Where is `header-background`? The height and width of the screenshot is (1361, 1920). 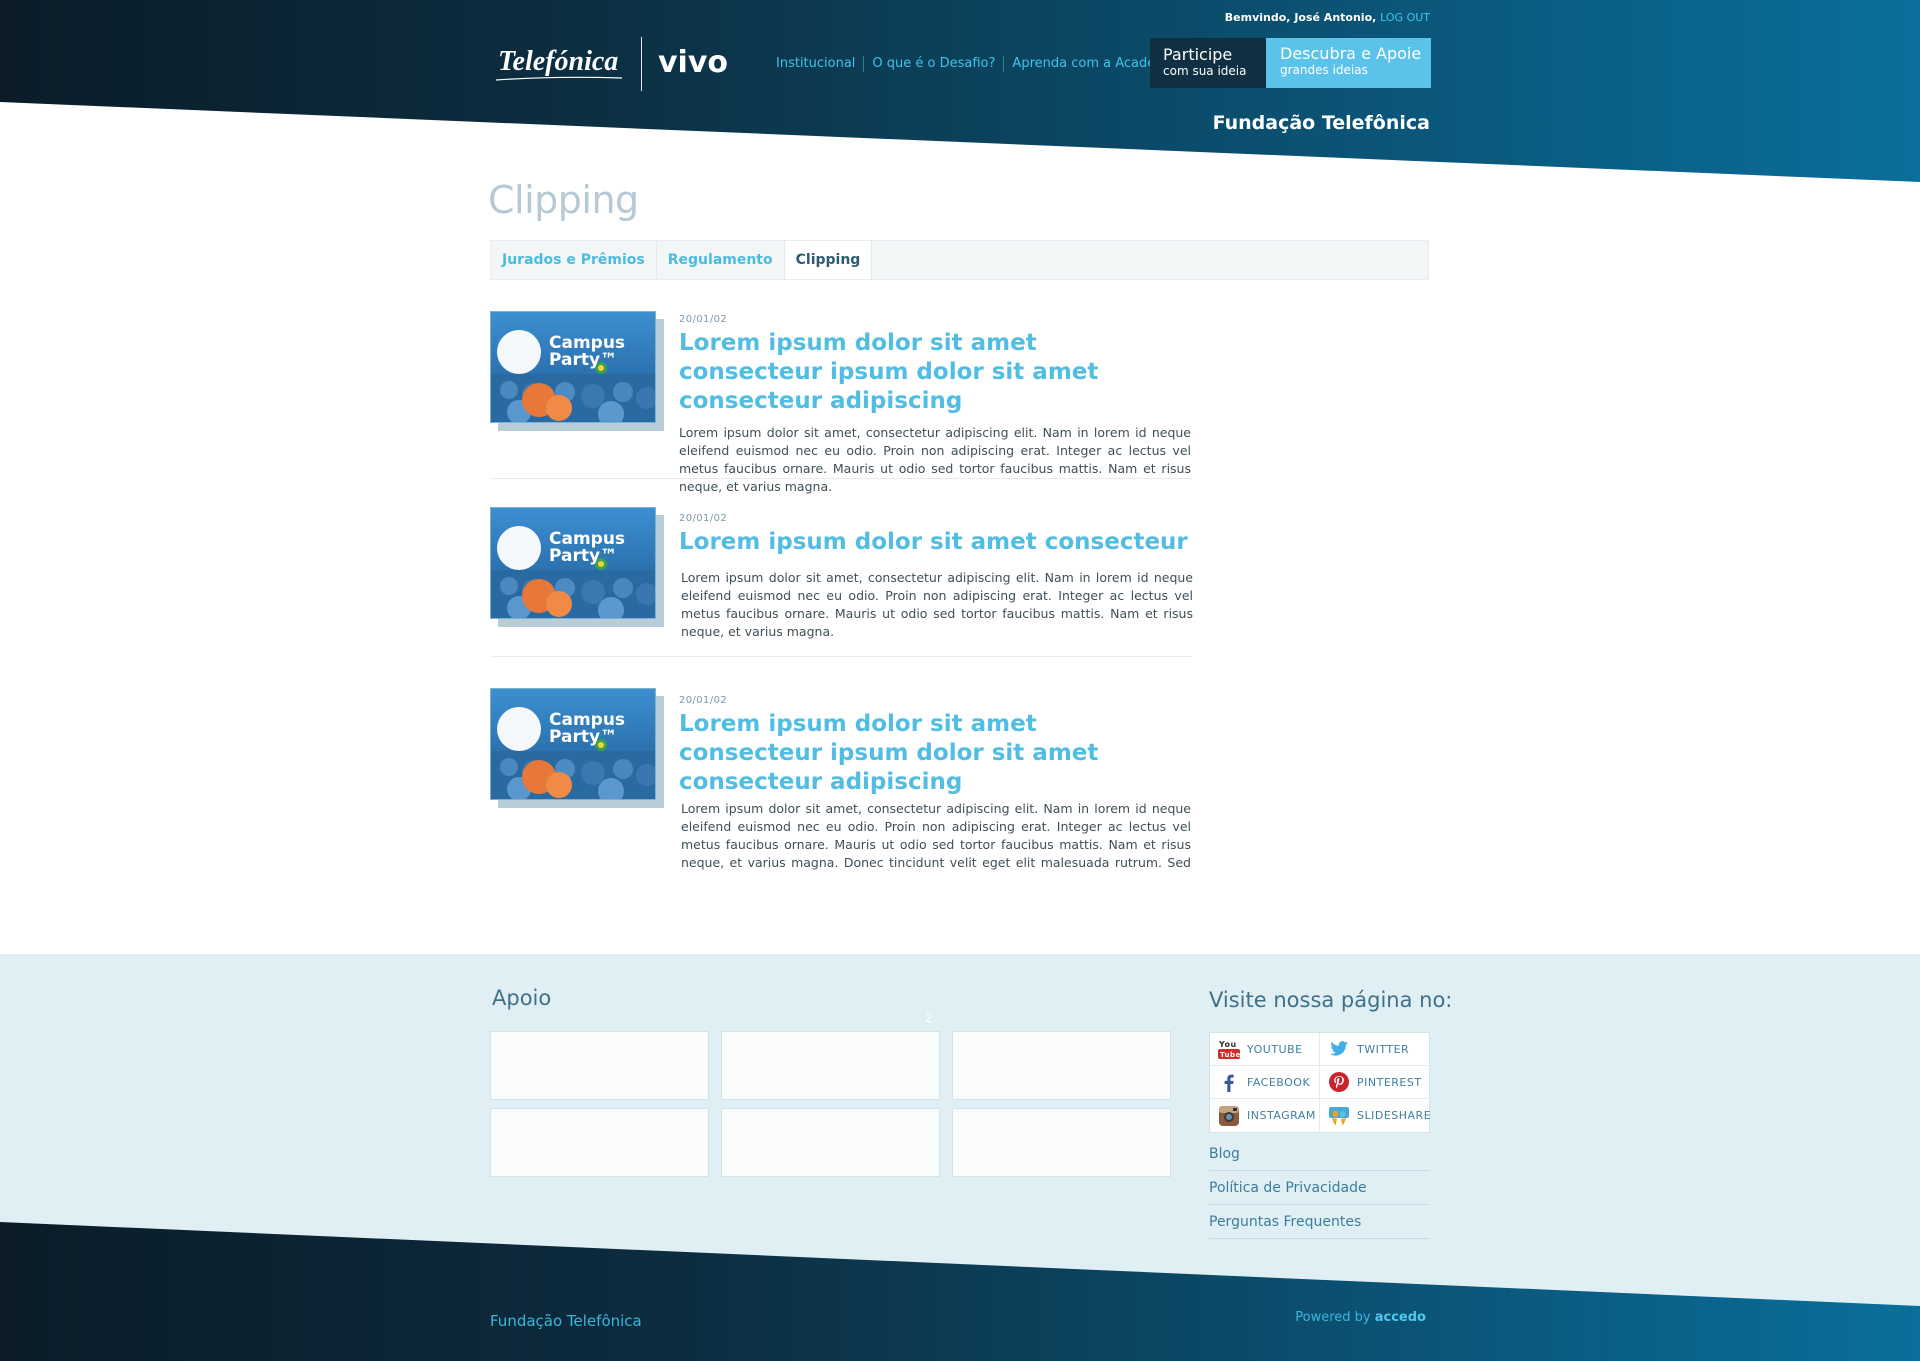
header-background is located at coordinates (960, 91).